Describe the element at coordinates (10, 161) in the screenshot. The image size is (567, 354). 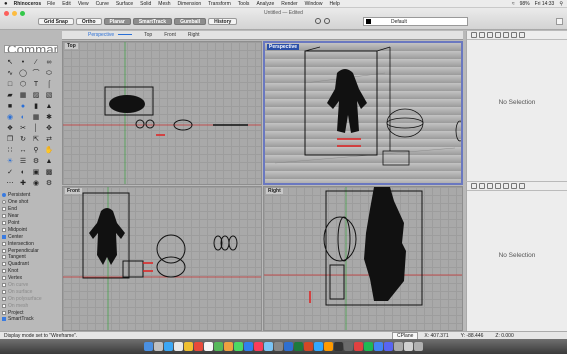
I see `render-icon: ☀` at that location.